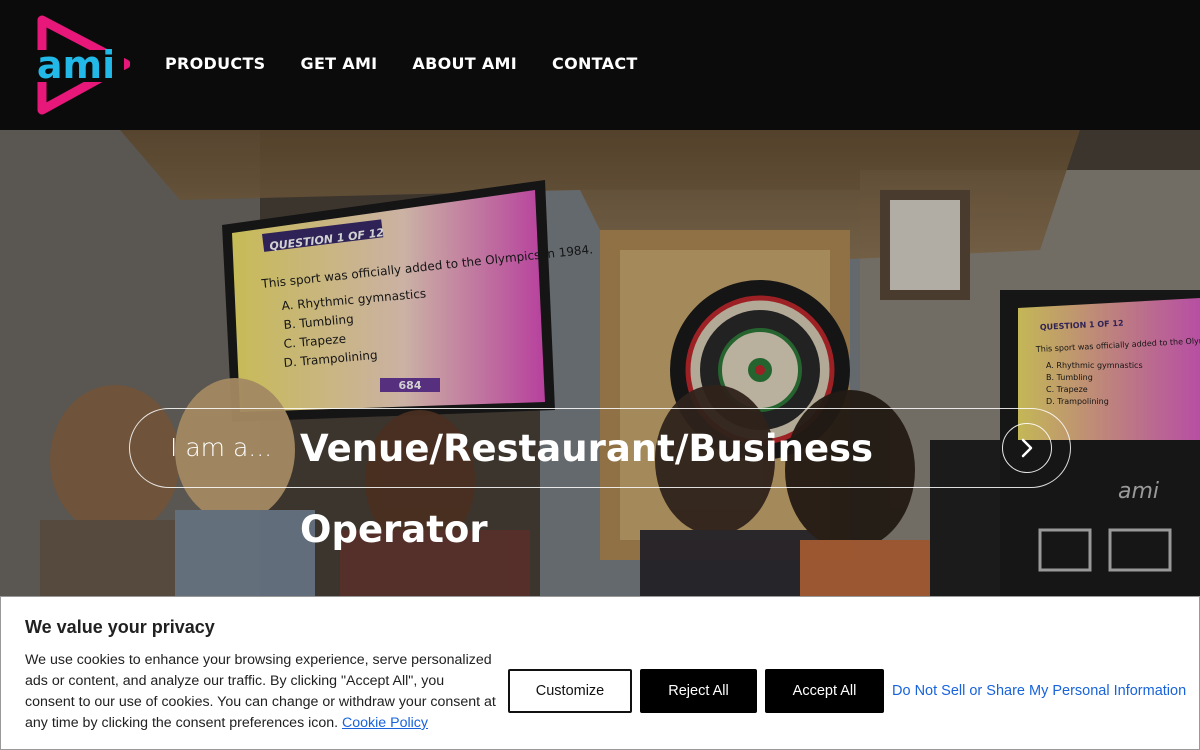 The width and height of the screenshot is (1200, 750). I want to click on customize-button: Customize, so click(570, 691).